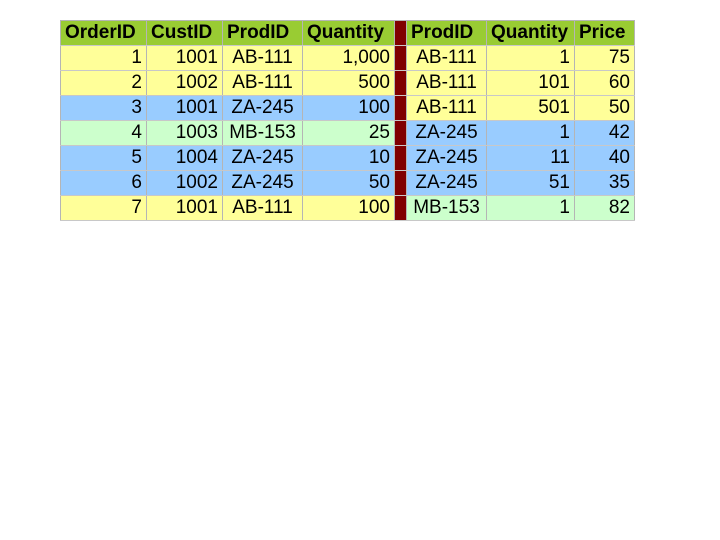 This screenshot has width=720, height=540. I want to click on cell-order-quantity: 1,000, so click(348, 58).